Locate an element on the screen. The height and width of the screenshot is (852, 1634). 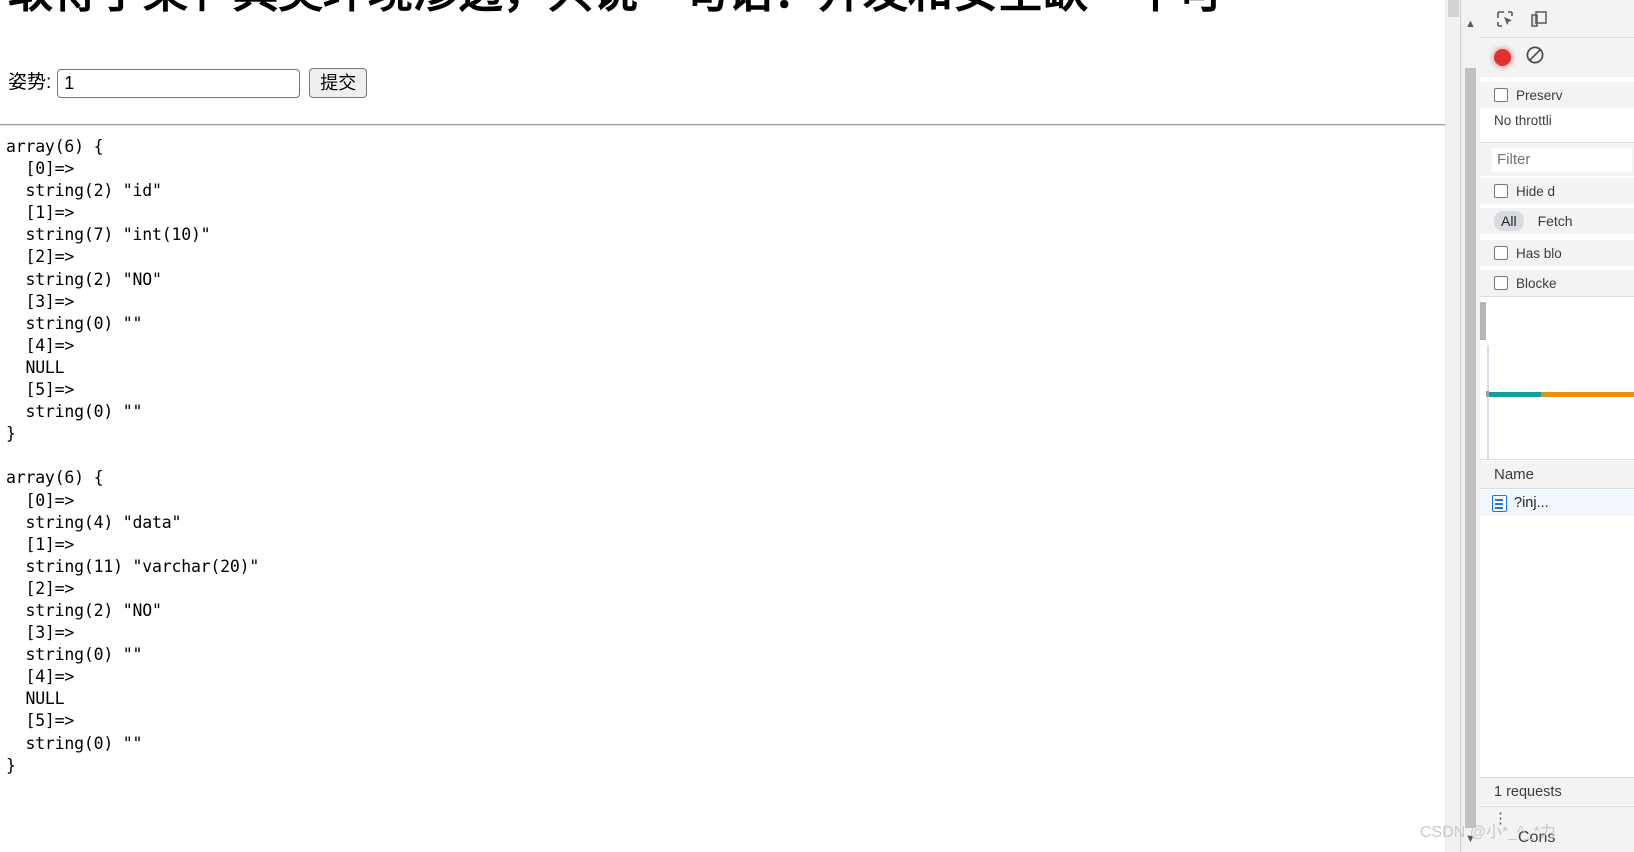
posture-label: 姿势: is located at coordinates (30, 82).